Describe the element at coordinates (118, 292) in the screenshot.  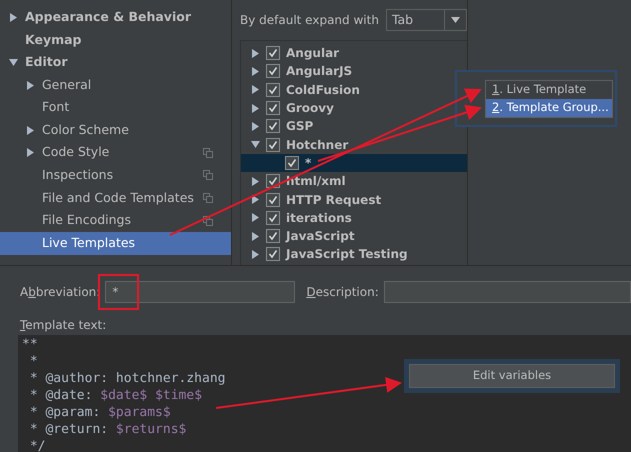
I see `highlight-rectangle` at that location.